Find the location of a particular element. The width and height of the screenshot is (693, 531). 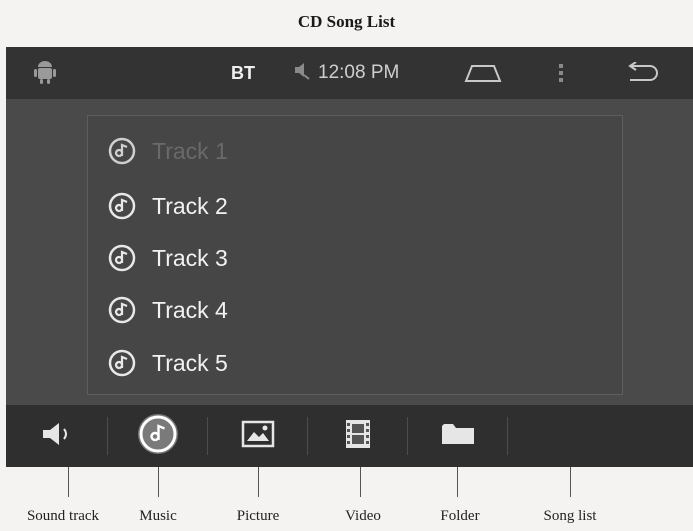

video-icon is located at coordinates (358, 436).